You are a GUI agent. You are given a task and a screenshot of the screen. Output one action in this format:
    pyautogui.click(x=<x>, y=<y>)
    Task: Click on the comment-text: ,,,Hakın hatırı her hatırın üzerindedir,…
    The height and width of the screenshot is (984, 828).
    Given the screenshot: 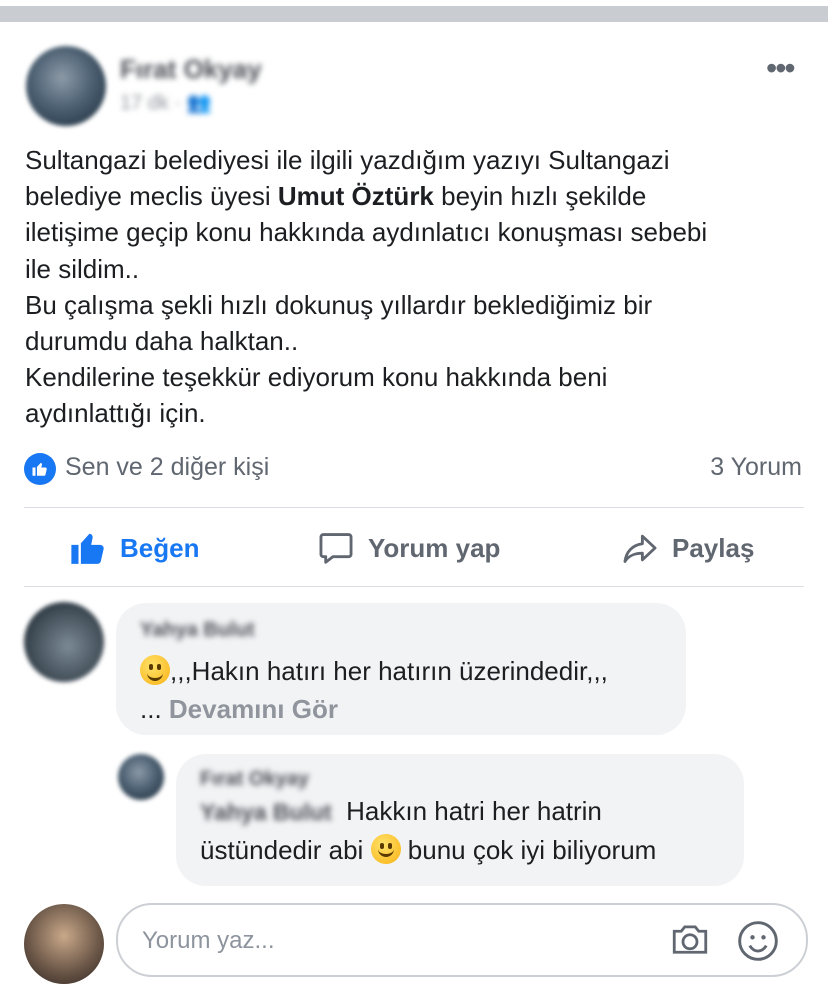 What is the action you would take?
    pyautogui.click(x=374, y=689)
    